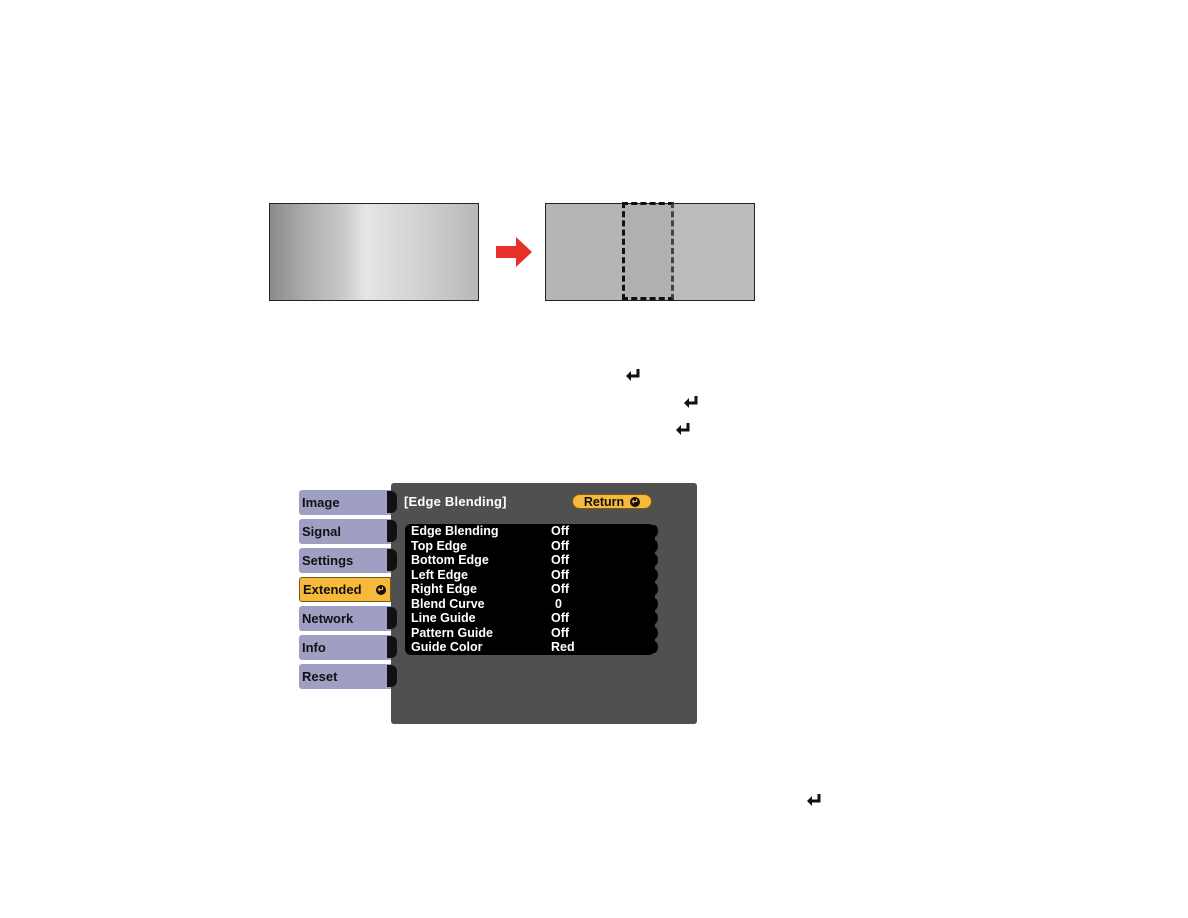 The height and width of the screenshot is (918, 1188). I want to click on setting-label: Guide Color, so click(447, 647).